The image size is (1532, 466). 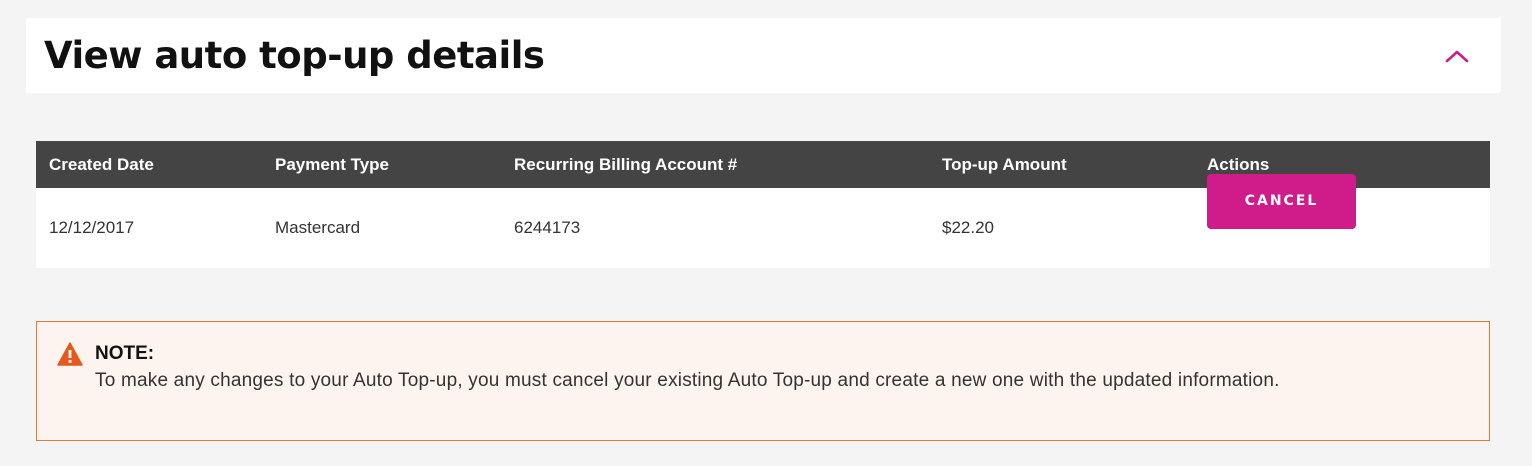 I want to click on actions-cell: CANCEL, so click(x=1281, y=214).